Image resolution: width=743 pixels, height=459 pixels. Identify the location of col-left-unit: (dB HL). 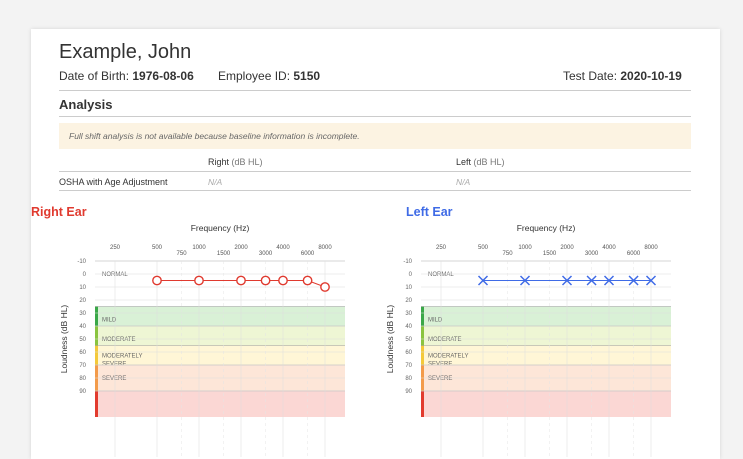
(489, 162).